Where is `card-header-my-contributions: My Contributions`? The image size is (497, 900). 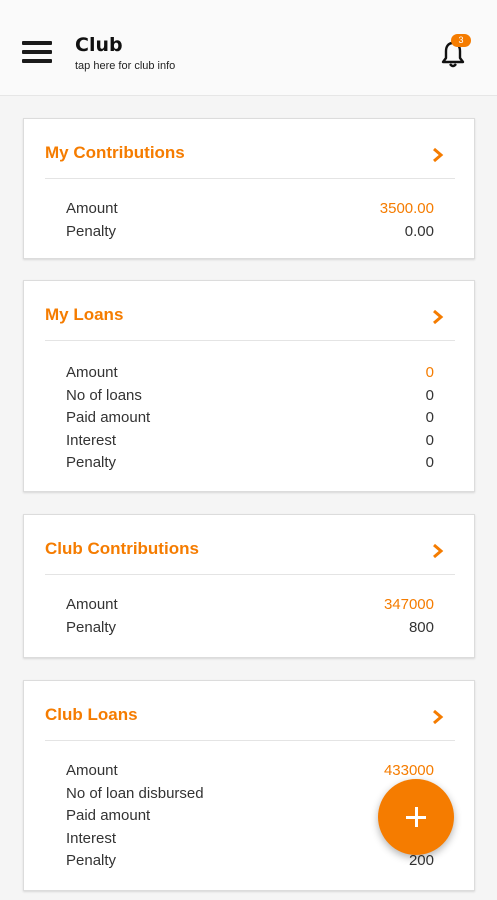
card-header-my-contributions: My Contributions is located at coordinates (250, 149).